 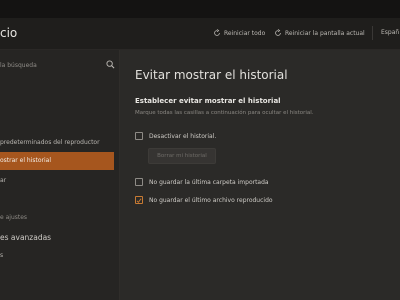 I want to click on clear-history-button: Borrar mi historial, so click(x=182, y=156).